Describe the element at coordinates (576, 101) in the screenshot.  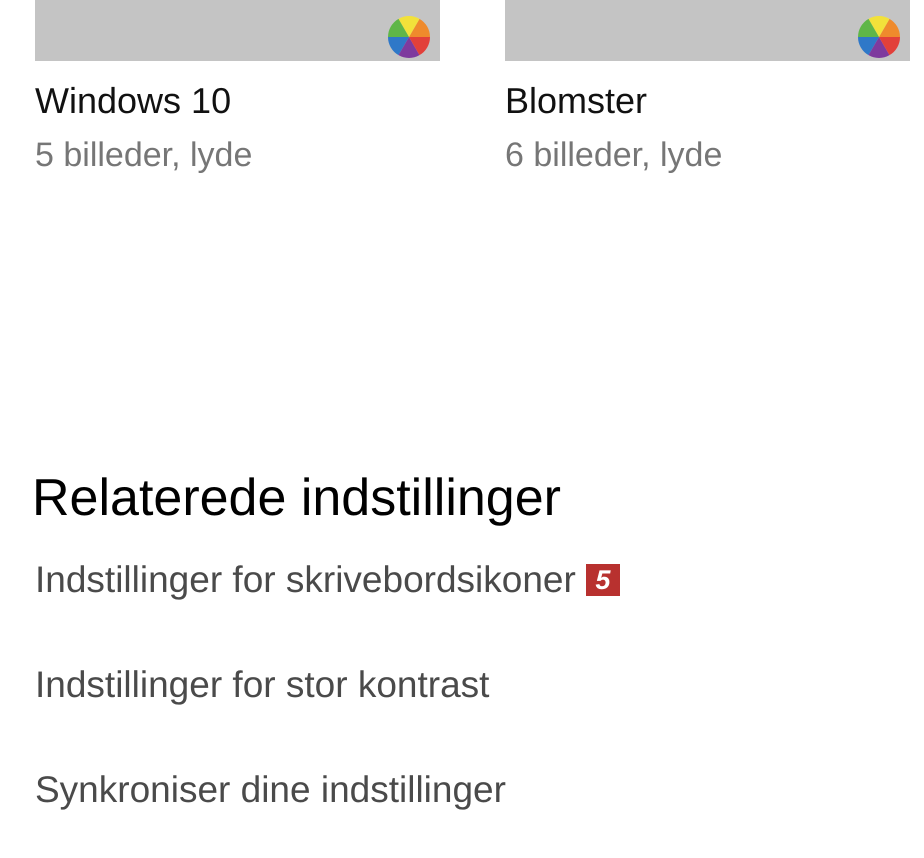
I see `theme-title: Blomster` at that location.